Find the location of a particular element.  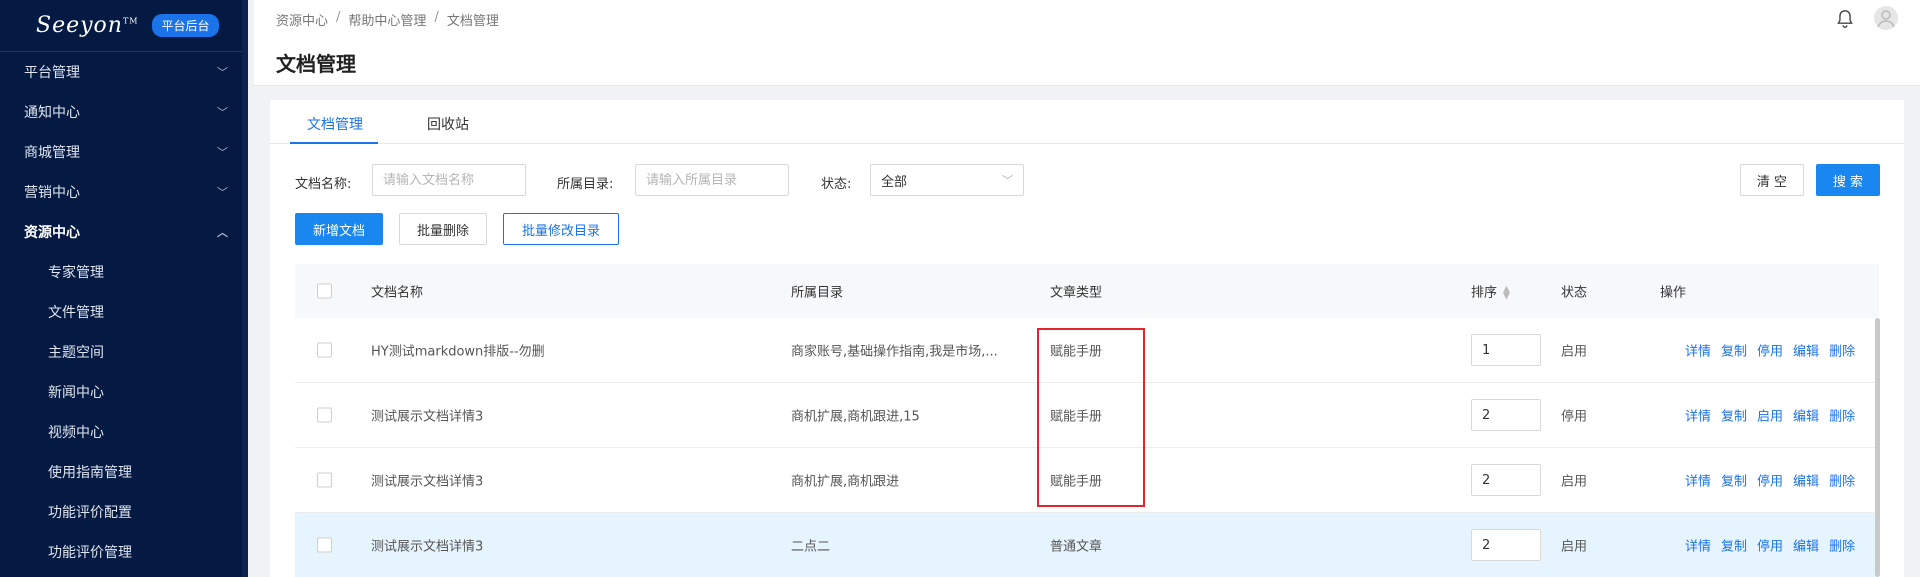

sidebar-item-4: 资源中心 ︿ is located at coordinates (124, 232).